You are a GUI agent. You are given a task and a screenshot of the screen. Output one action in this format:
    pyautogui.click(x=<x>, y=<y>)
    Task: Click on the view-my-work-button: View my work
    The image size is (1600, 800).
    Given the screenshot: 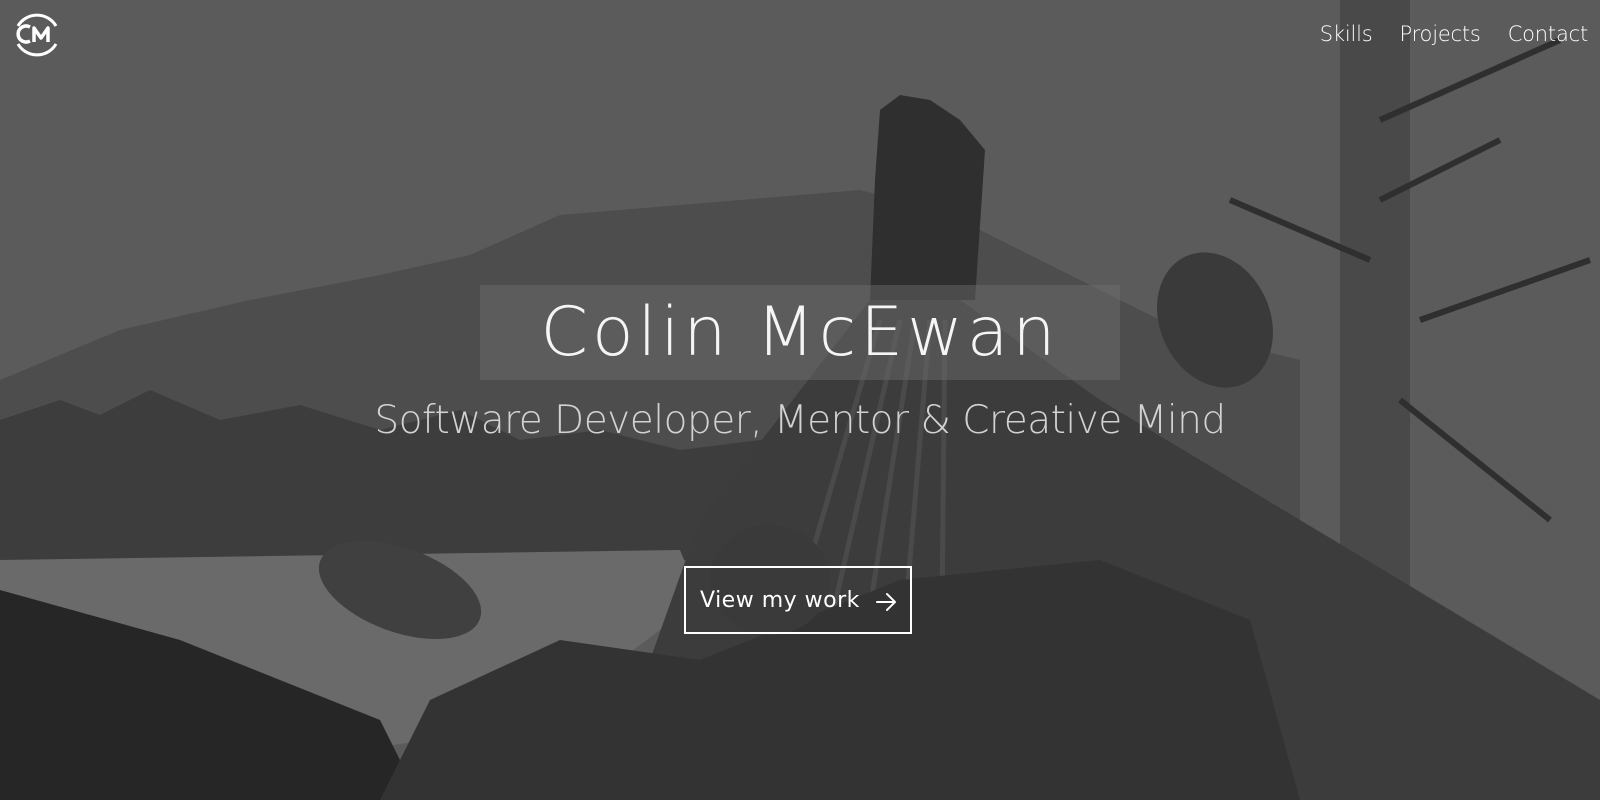 What is the action you would take?
    pyautogui.click(x=798, y=600)
    